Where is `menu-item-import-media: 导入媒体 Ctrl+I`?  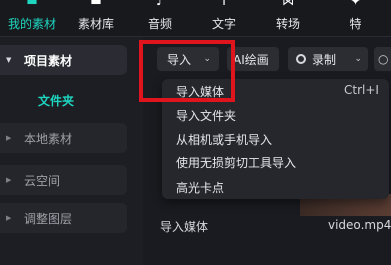
menu-item-import-media: 导入媒体 Ctrl+I is located at coordinates (277, 91).